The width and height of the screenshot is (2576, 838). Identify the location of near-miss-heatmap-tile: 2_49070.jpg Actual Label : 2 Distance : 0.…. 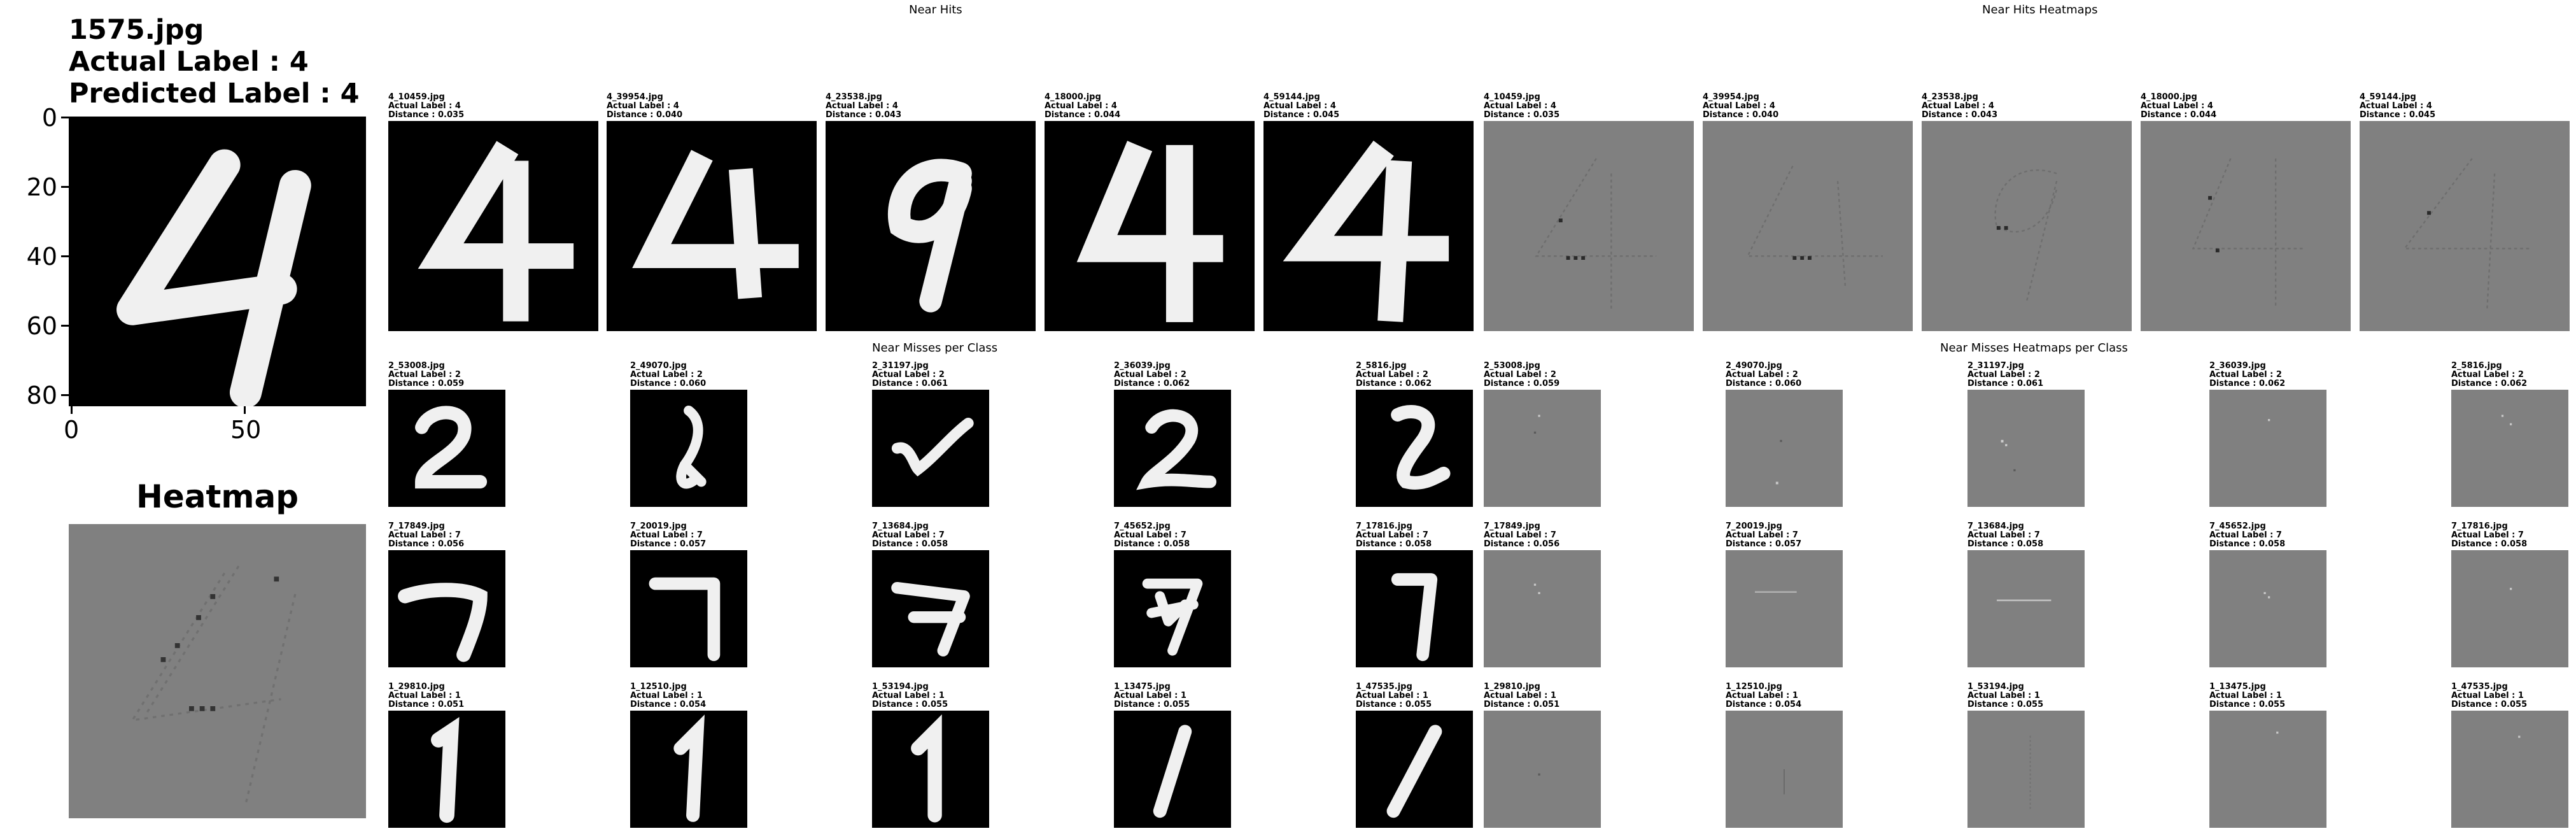
(1785, 434).